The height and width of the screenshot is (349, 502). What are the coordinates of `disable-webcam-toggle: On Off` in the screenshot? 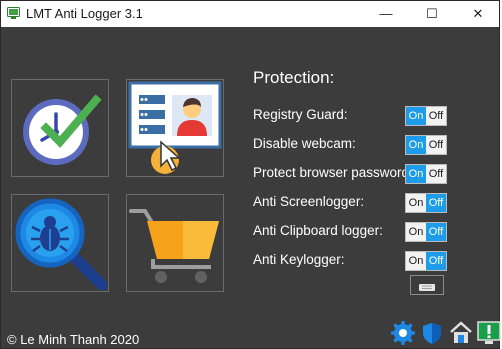 It's located at (426, 145).